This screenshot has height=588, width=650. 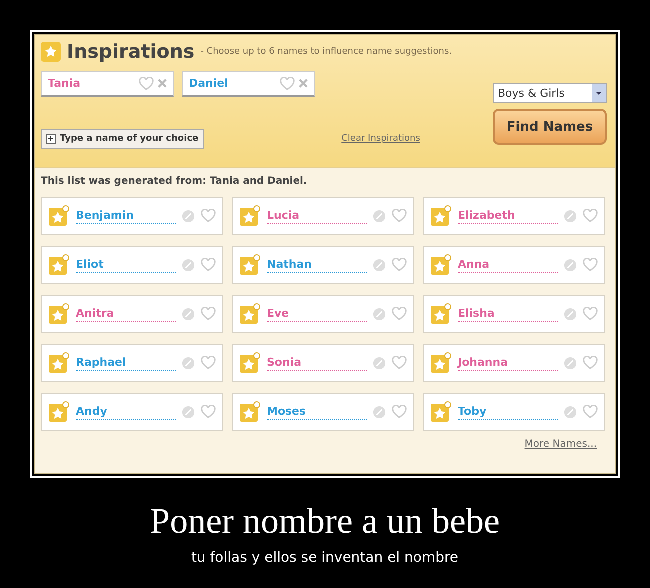 What do you see at coordinates (381, 139) in the screenshot?
I see `clear-inspirations-link: Clear Inspirations` at bounding box center [381, 139].